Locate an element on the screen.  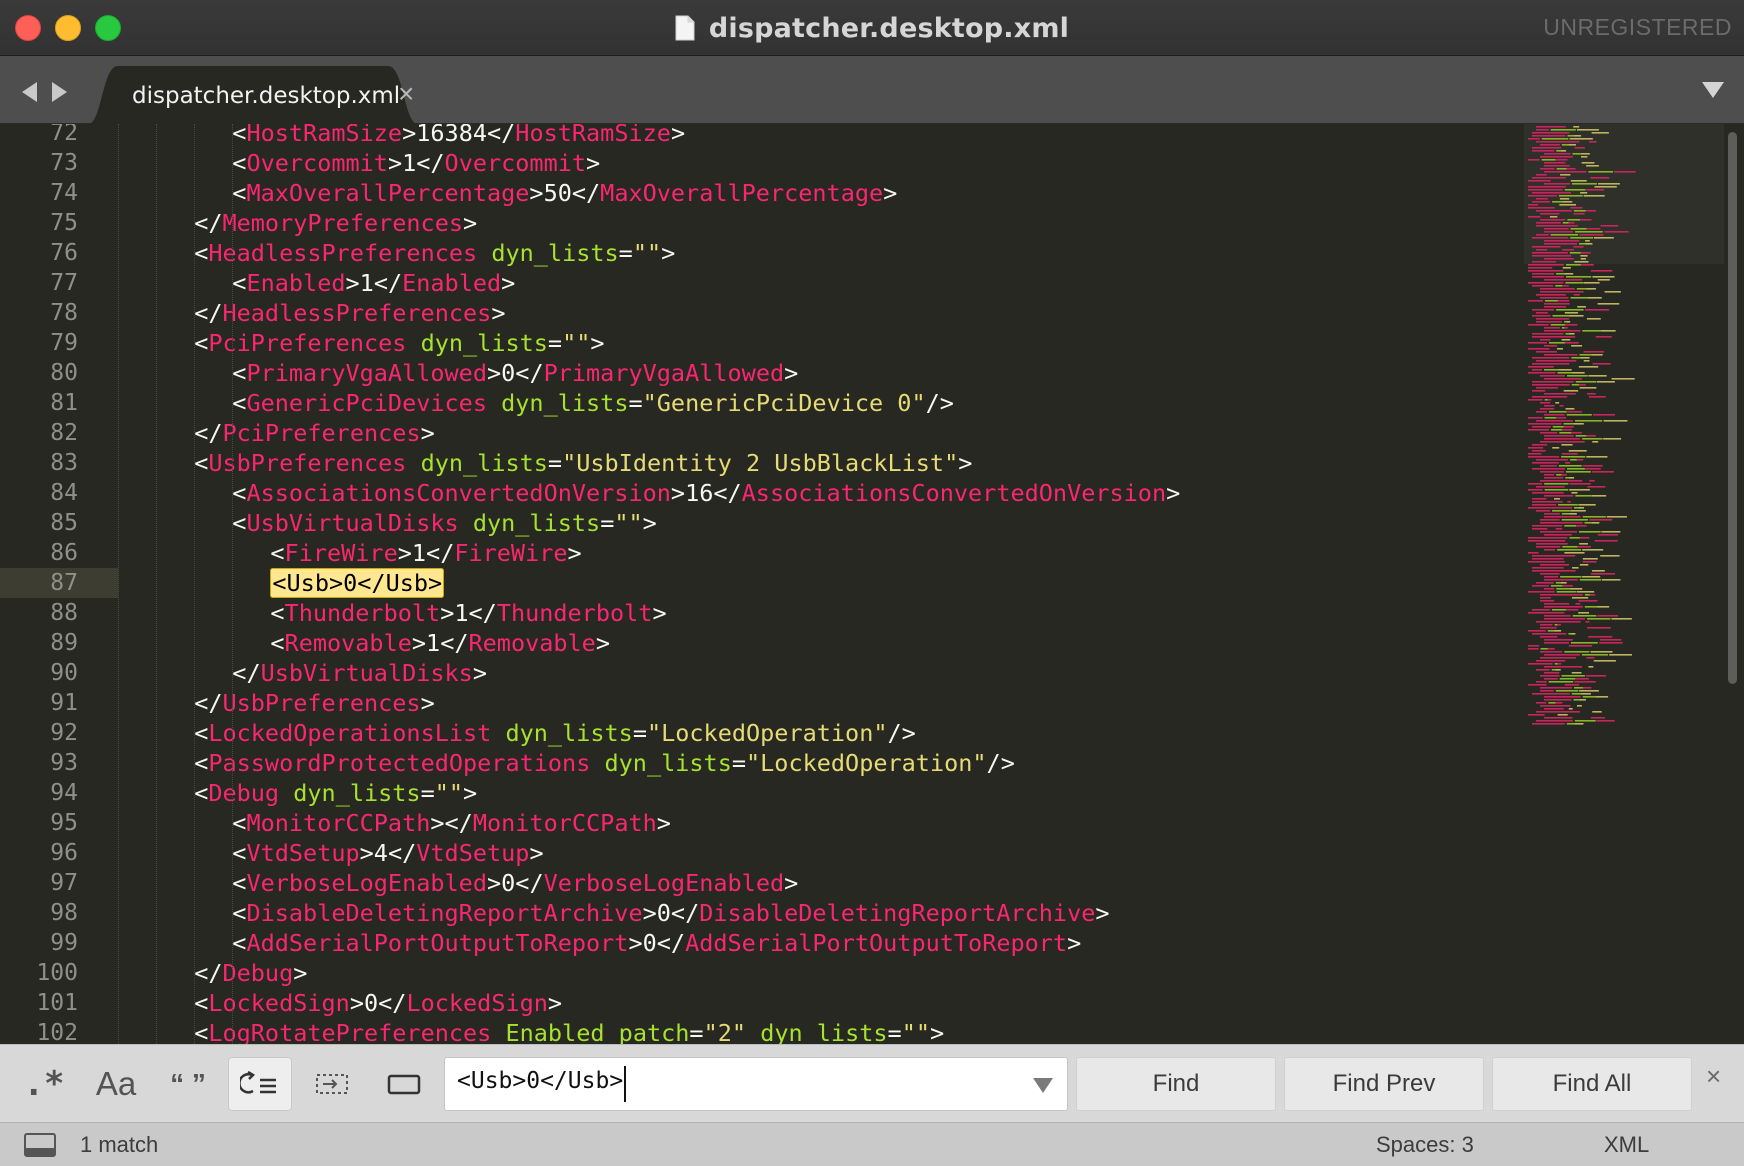
line-number: 80 is located at coordinates (64, 373).